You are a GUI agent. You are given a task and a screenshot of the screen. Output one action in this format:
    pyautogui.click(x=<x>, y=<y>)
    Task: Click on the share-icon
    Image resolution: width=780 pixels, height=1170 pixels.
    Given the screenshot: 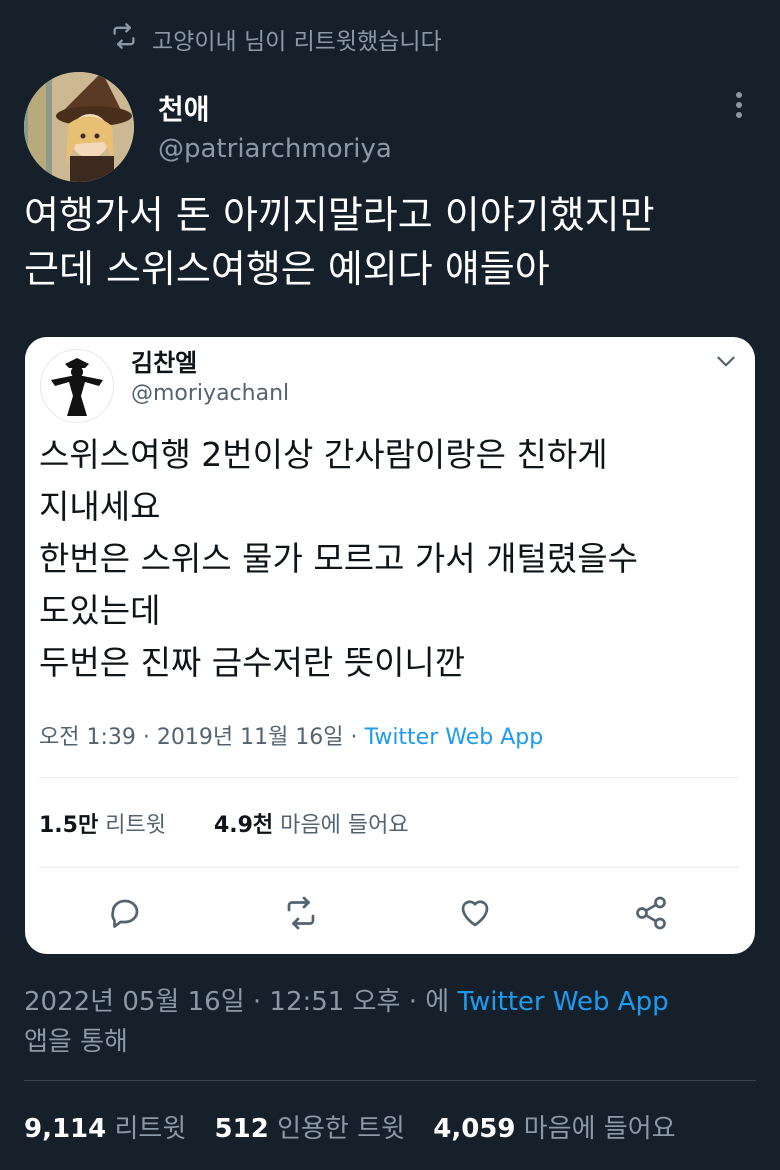 What is the action you would take?
    pyautogui.click(x=653, y=915)
    